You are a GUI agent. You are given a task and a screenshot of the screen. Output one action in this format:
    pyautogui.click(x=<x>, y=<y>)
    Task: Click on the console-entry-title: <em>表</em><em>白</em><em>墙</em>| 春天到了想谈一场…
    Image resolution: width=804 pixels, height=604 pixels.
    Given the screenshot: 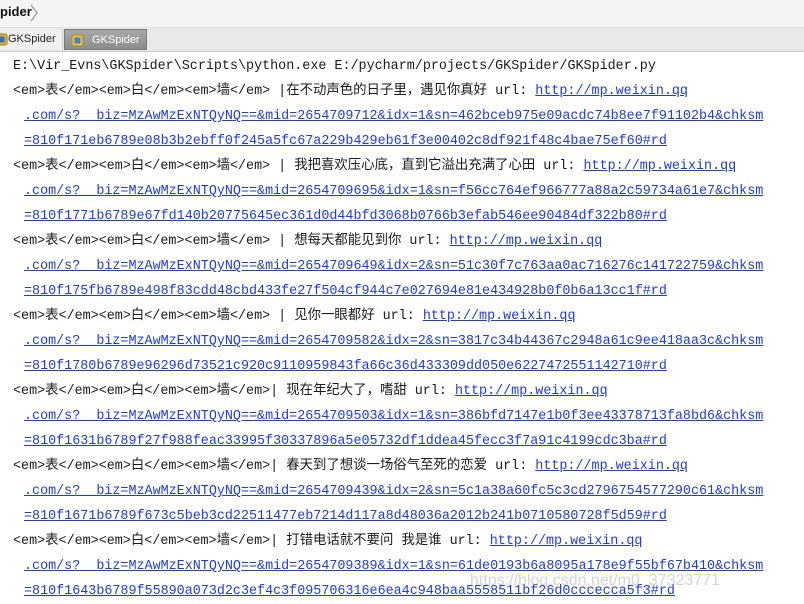 What is the action you would take?
    pyautogui.click(x=350, y=466)
    